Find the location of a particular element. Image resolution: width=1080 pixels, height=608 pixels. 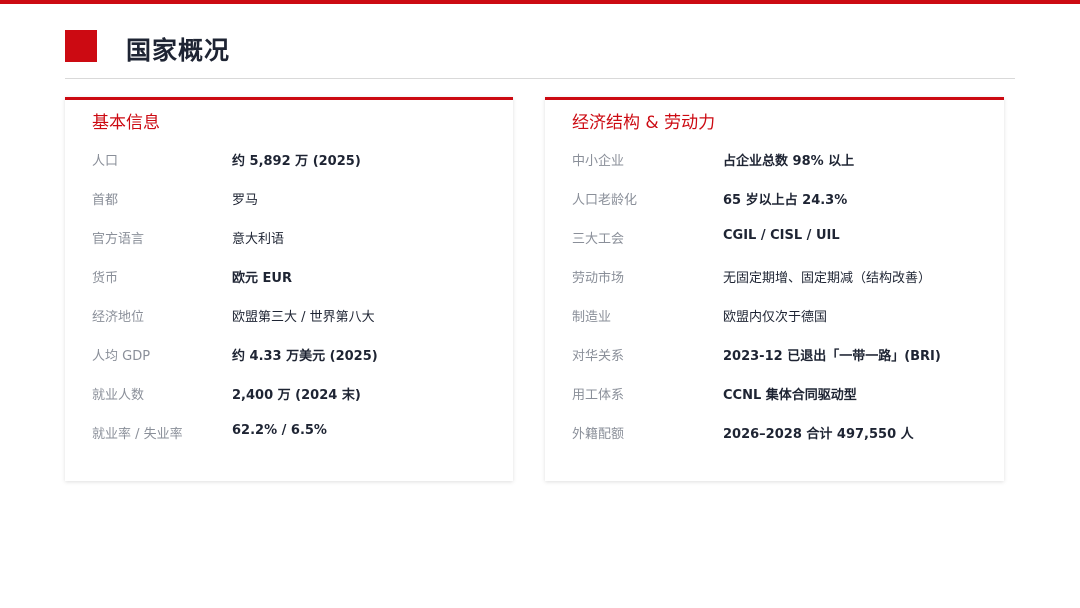

economy-labor-heading: 经济结构 & 劳动力 is located at coordinates (644, 123).